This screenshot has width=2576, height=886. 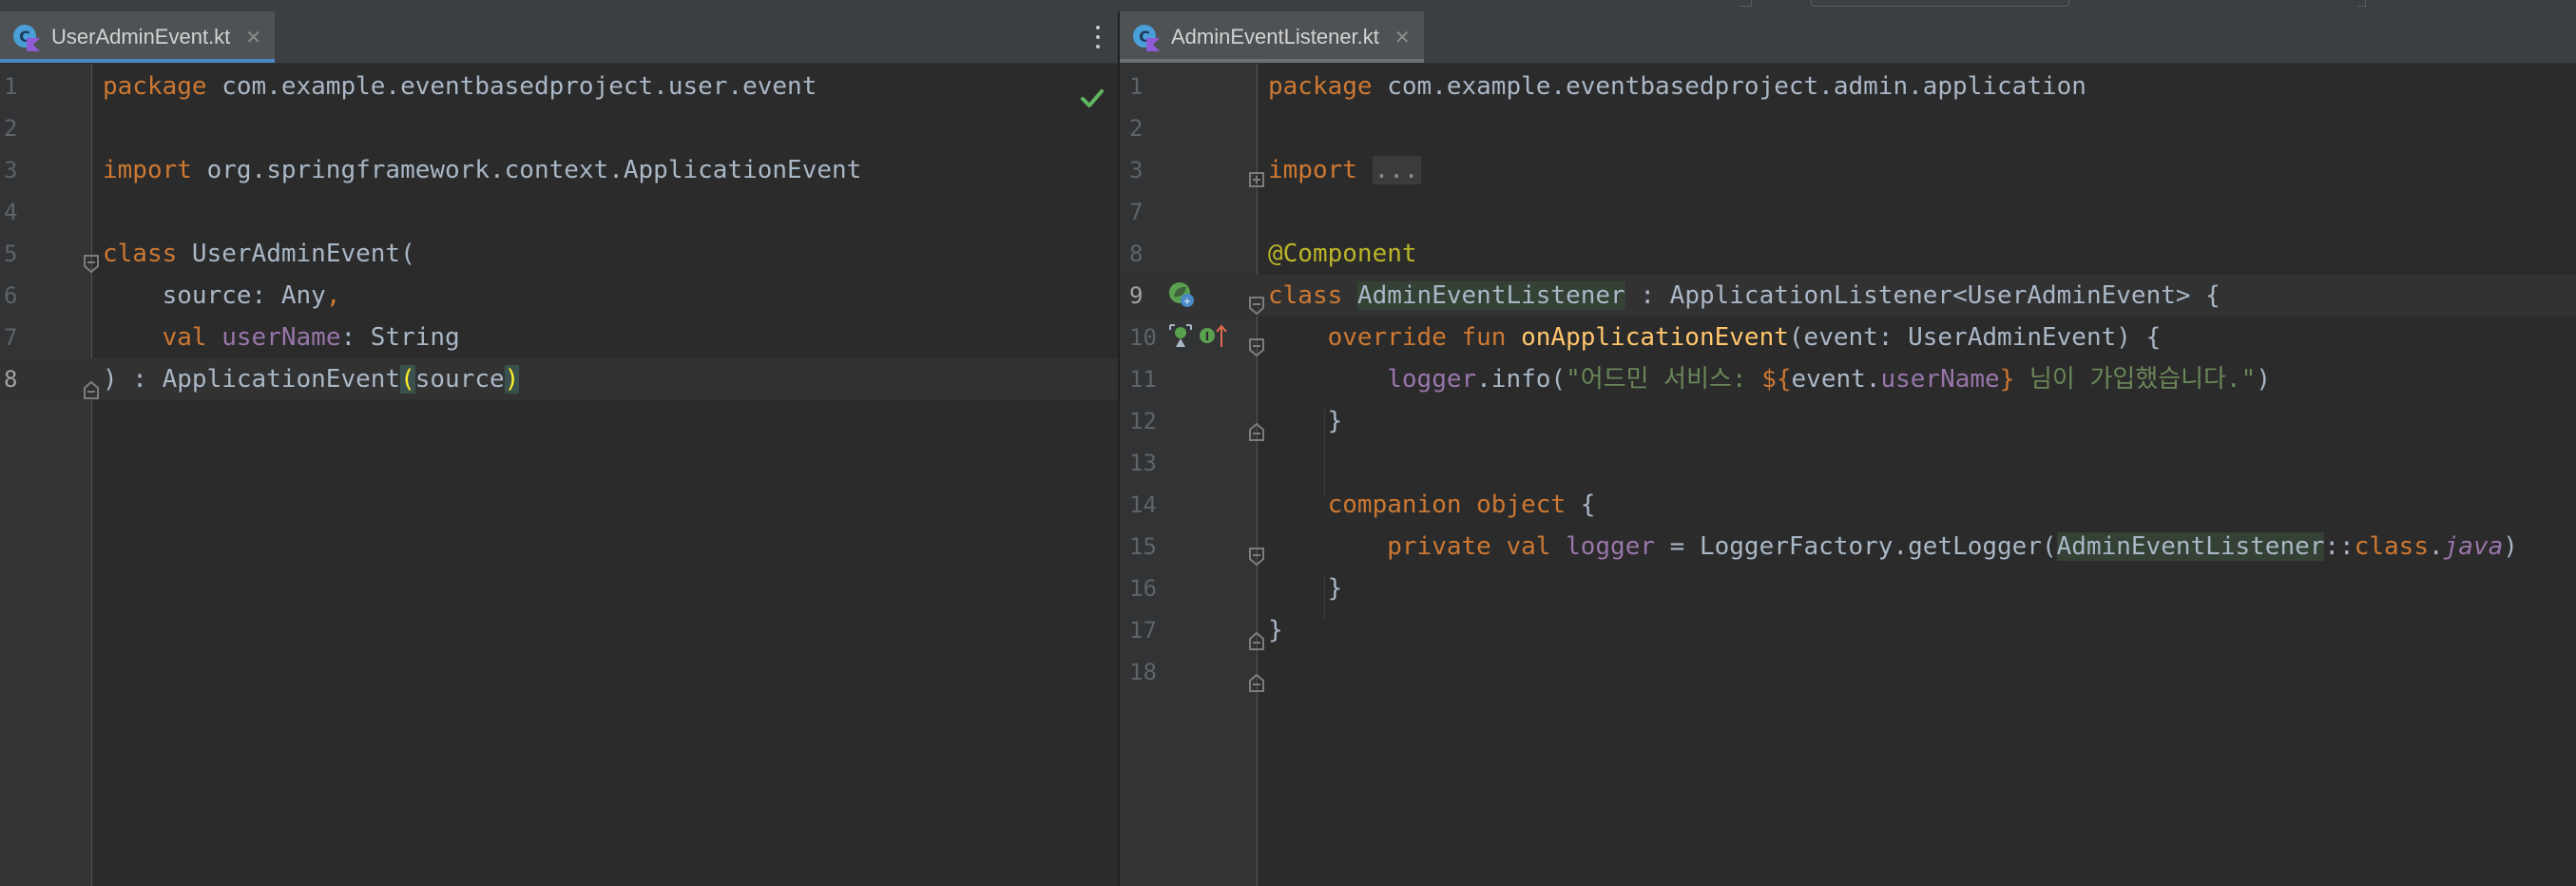 What do you see at coordinates (1655, 337) in the screenshot?
I see `code-token: onApplicationEvent` at bounding box center [1655, 337].